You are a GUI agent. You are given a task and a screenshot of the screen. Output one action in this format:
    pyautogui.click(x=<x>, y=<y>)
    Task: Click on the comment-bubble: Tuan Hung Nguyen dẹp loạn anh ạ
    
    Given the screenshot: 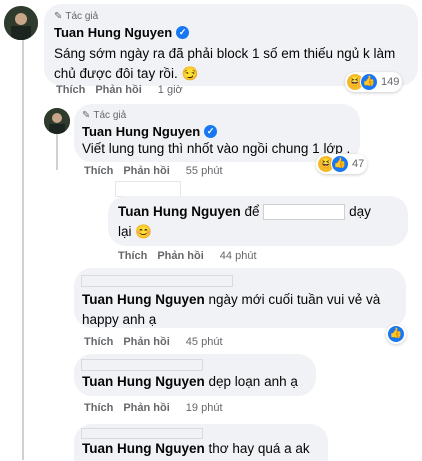 What is the action you would take?
    pyautogui.click(x=195, y=375)
    